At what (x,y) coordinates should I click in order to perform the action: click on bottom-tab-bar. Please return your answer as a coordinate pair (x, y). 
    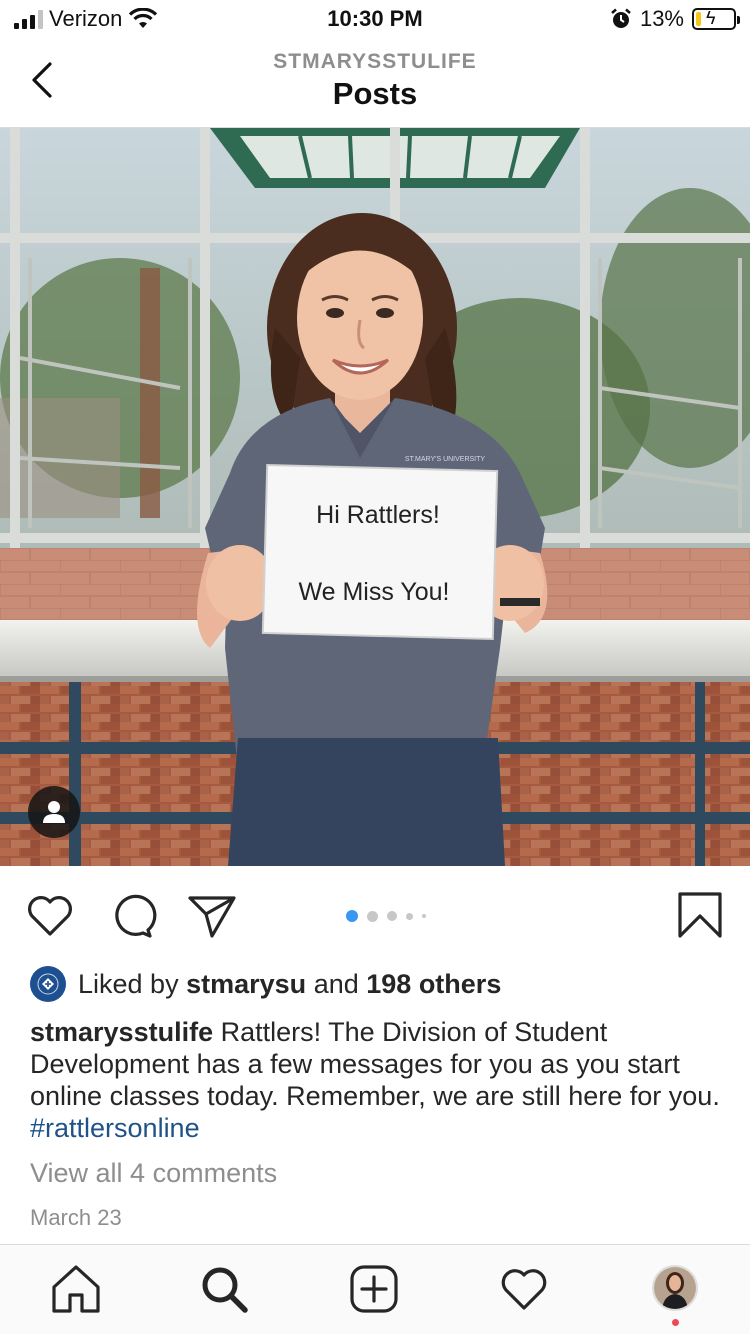
    Looking at the image, I should click on (375, 1289).